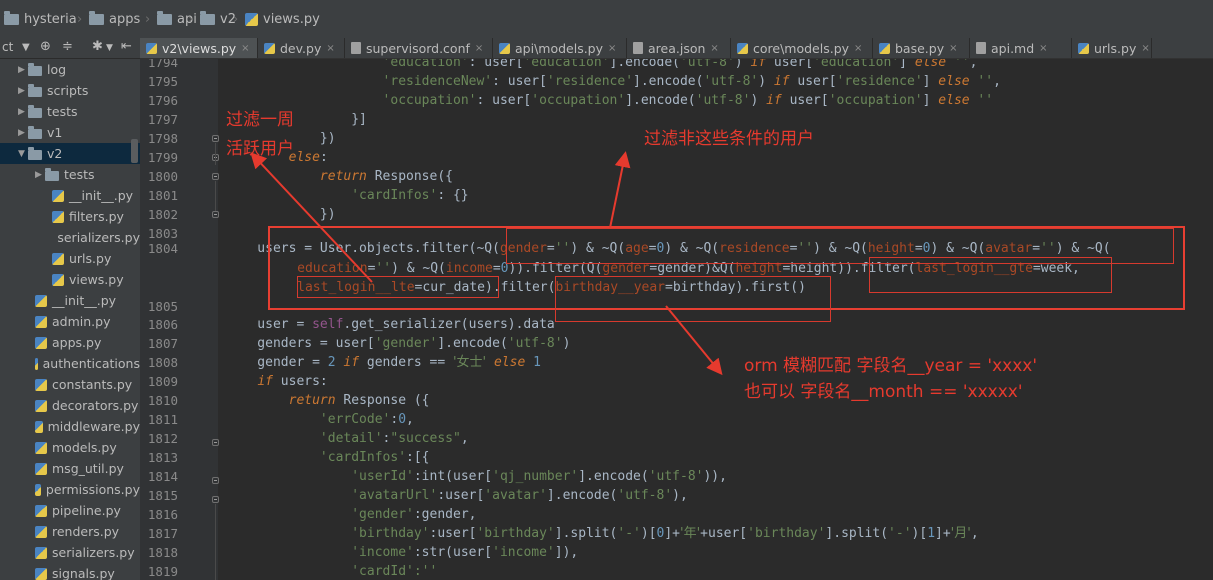  I want to click on tab-v2-views-py: v2\views.py ×, so click(199, 48).